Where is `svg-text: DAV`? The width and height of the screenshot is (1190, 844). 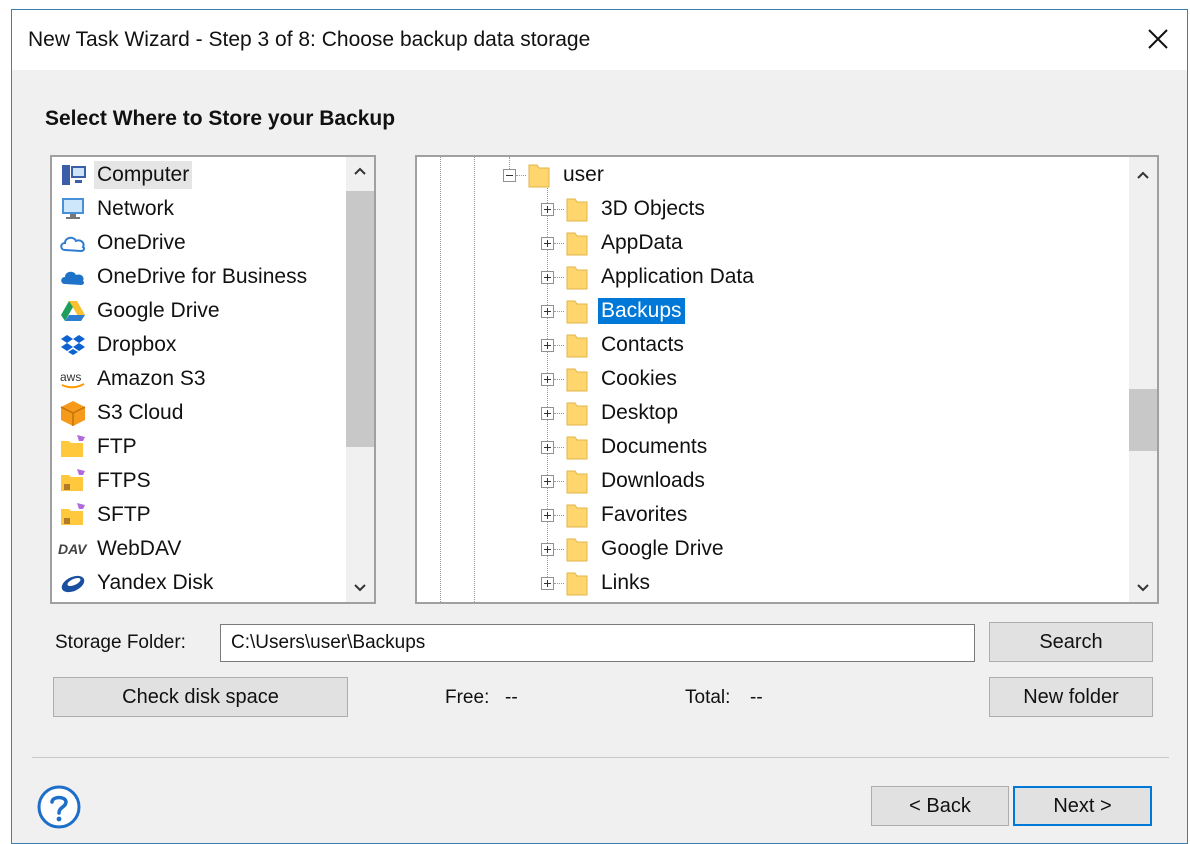
svg-text: DAV is located at coordinates (73, 549).